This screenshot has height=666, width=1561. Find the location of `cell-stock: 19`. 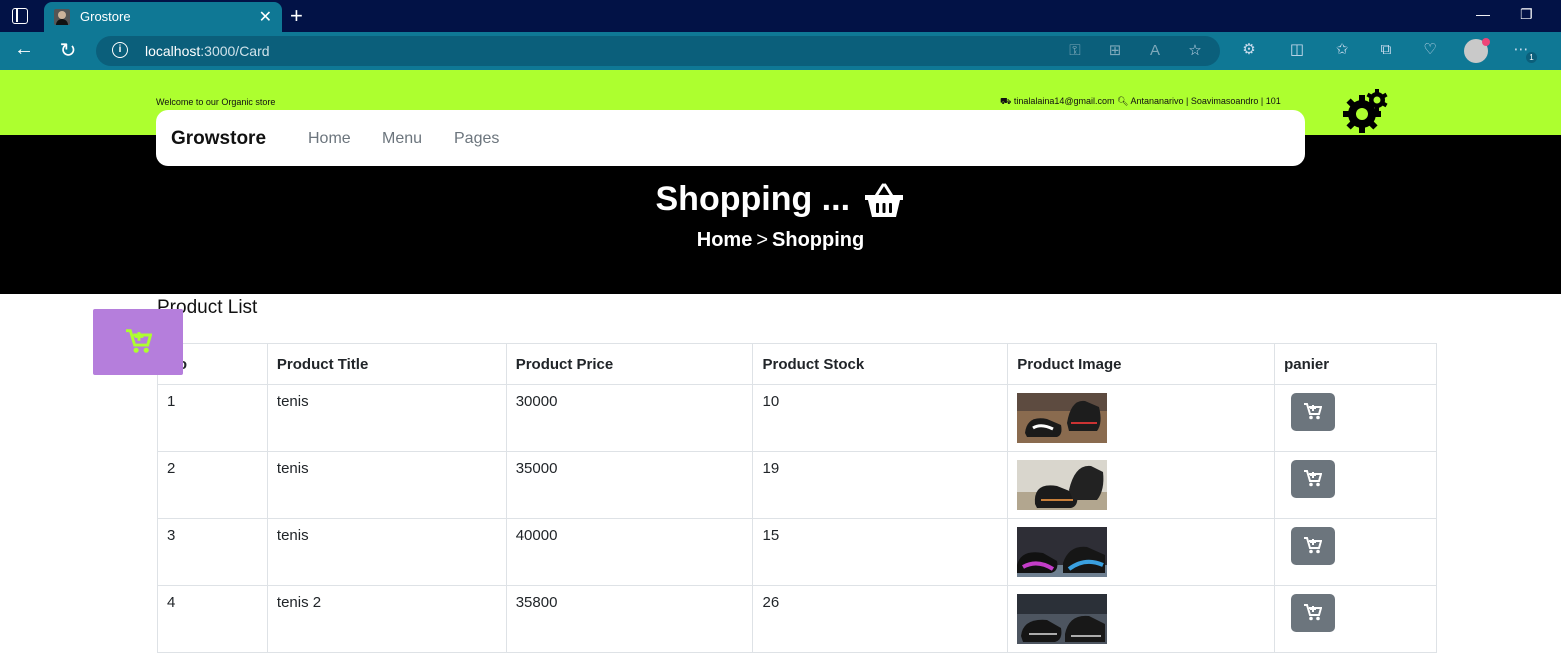

cell-stock: 19 is located at coordinates (880, 485).